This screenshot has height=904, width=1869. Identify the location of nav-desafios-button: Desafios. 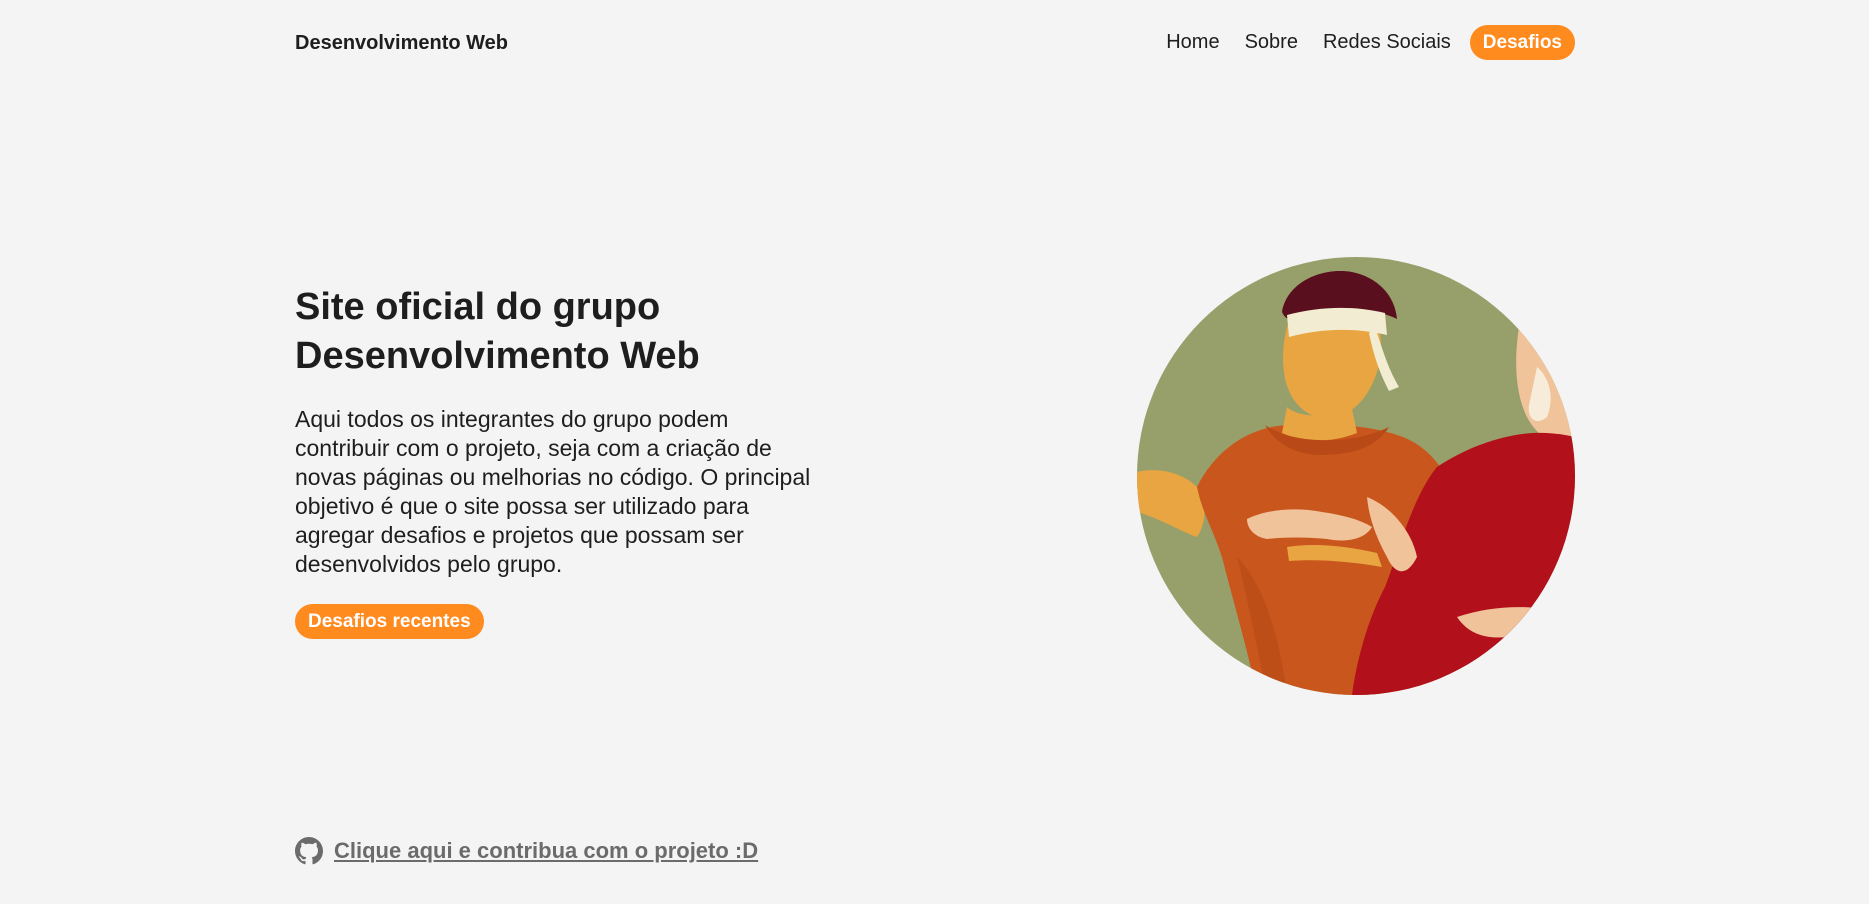
(1522, 42).